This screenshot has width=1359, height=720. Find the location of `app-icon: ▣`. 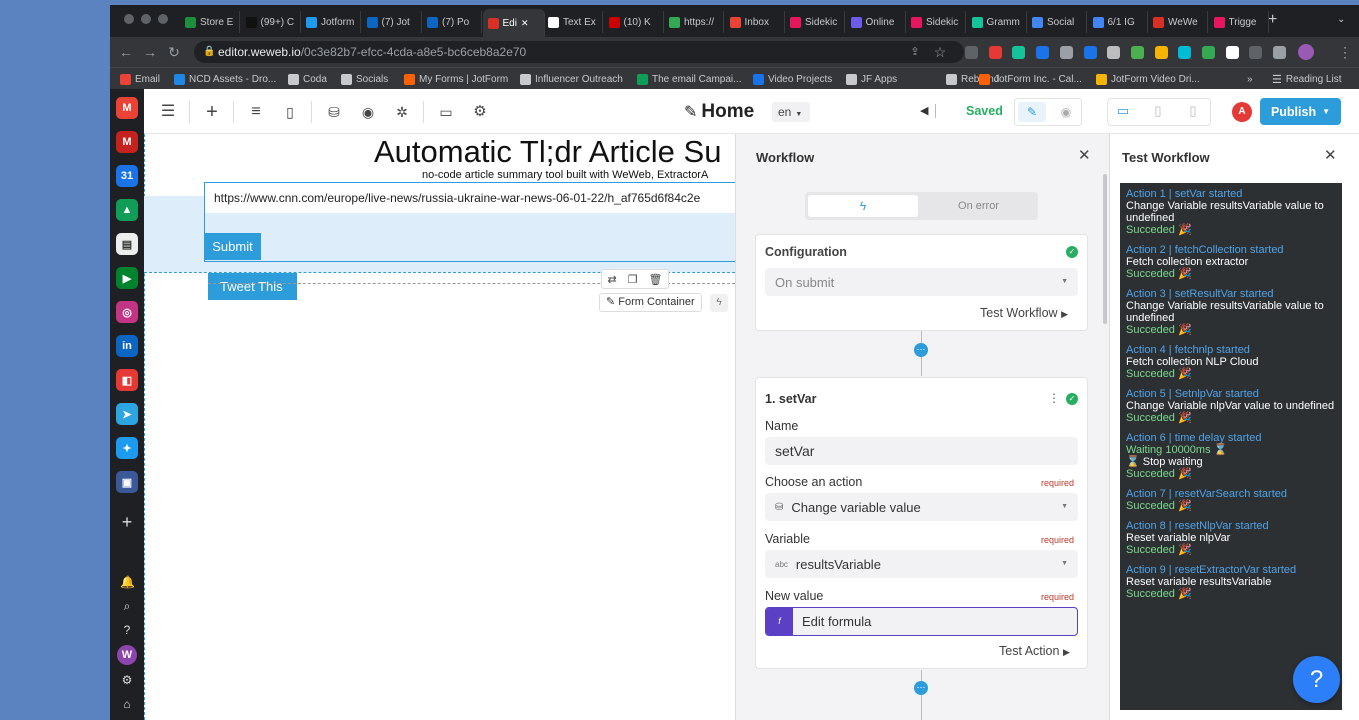

app-icon: ▣ is located at coordinates (127, 482).